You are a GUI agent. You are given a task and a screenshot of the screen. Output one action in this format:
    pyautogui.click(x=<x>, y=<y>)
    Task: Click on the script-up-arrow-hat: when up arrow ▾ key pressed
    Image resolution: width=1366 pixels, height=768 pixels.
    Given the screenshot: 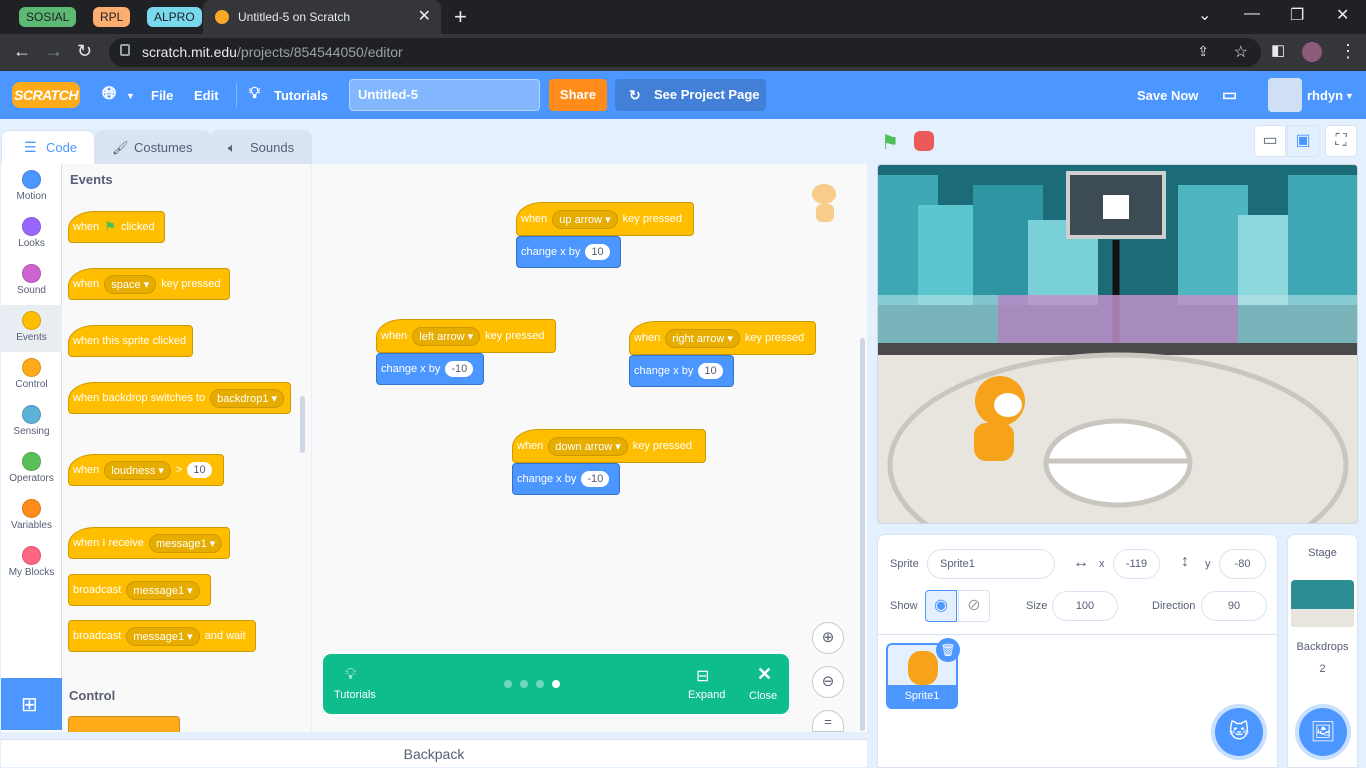 What is the action you would take?
    pyautogui.click(x=605, y=219)
    